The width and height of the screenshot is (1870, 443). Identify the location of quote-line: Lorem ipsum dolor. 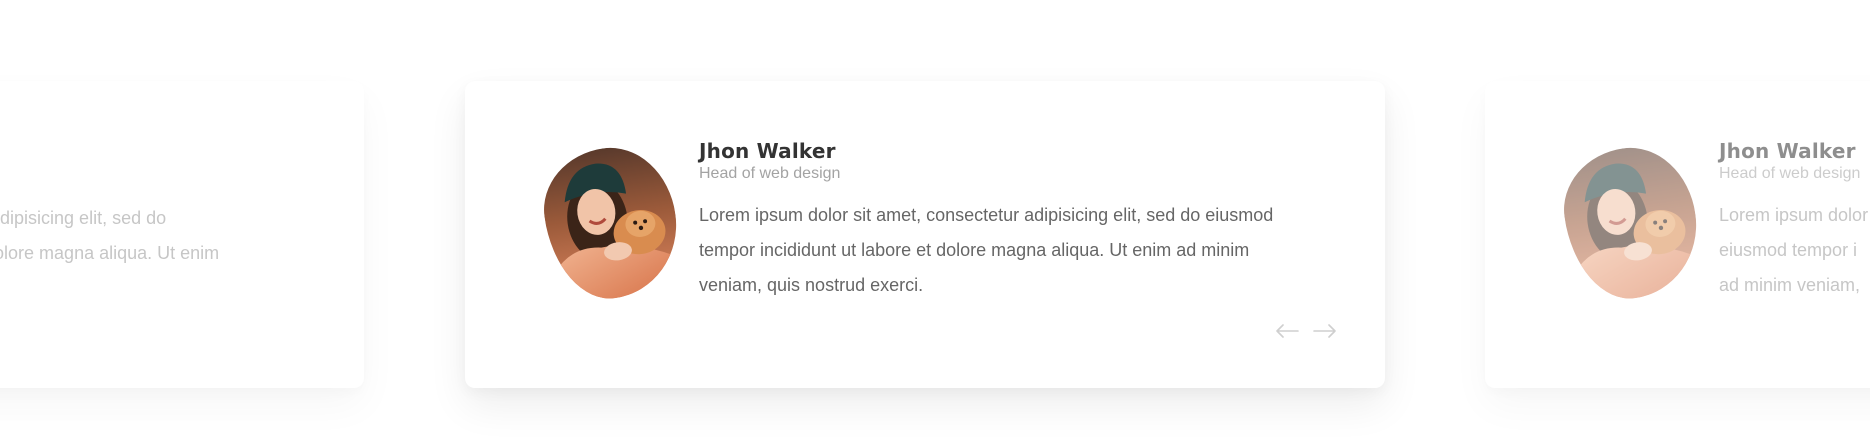
(1794, 215).